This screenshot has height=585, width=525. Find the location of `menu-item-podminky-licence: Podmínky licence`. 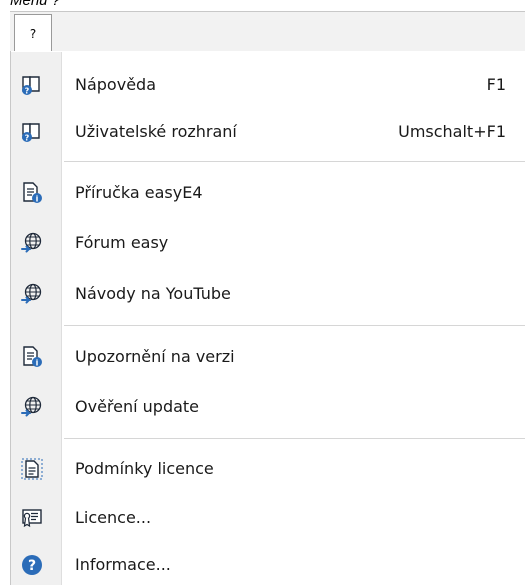

menu-item-podminky-licence: Podmínky licence is located at coordinates (268, 469).